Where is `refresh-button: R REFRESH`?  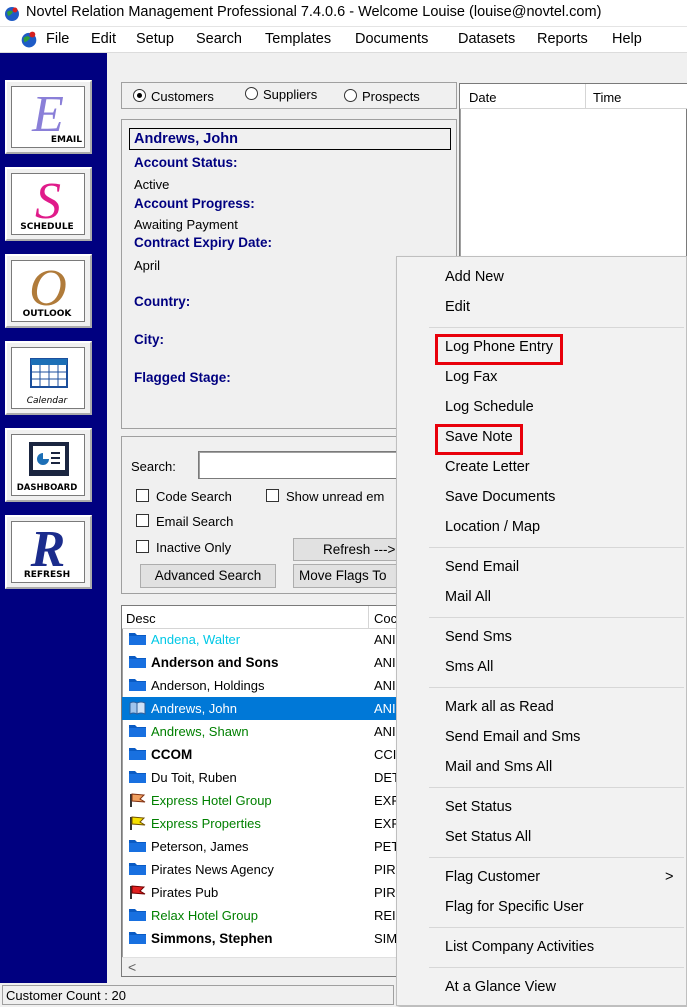
refresh-button: R REFRESH is located at coordinates (48, 552).